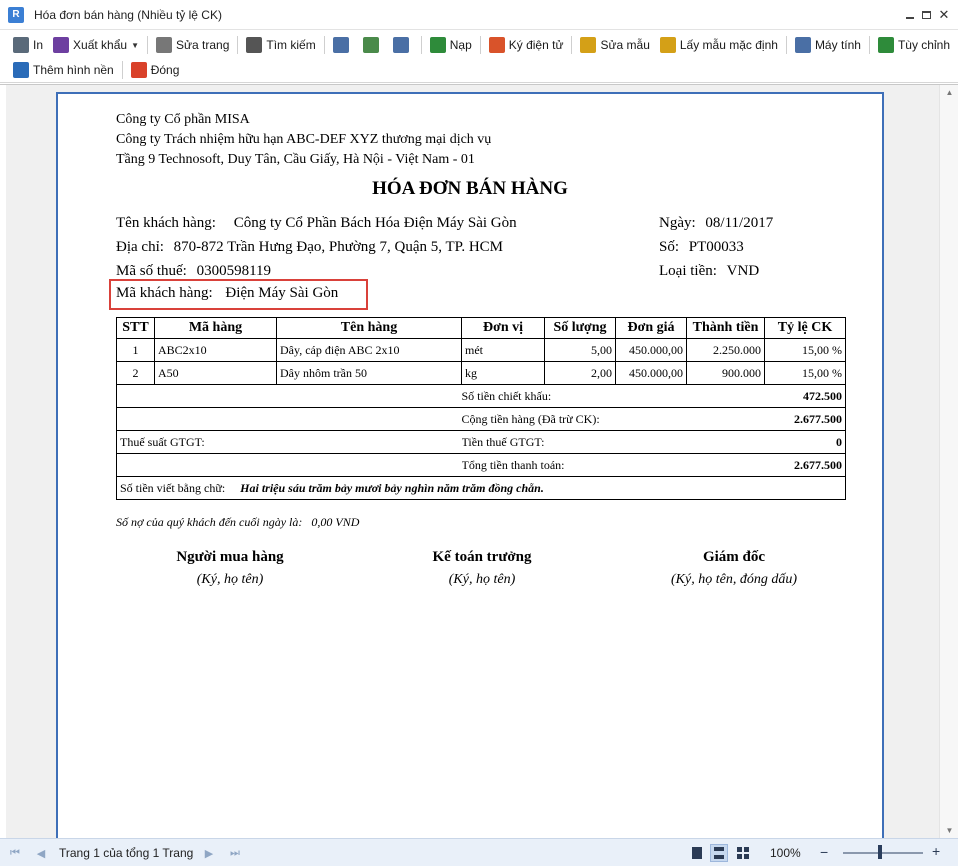 The width and height of the screenshot is (958, 866). Describe the element at coordinates (403, 45) in the screenshot. I see `view3-button` at that location.